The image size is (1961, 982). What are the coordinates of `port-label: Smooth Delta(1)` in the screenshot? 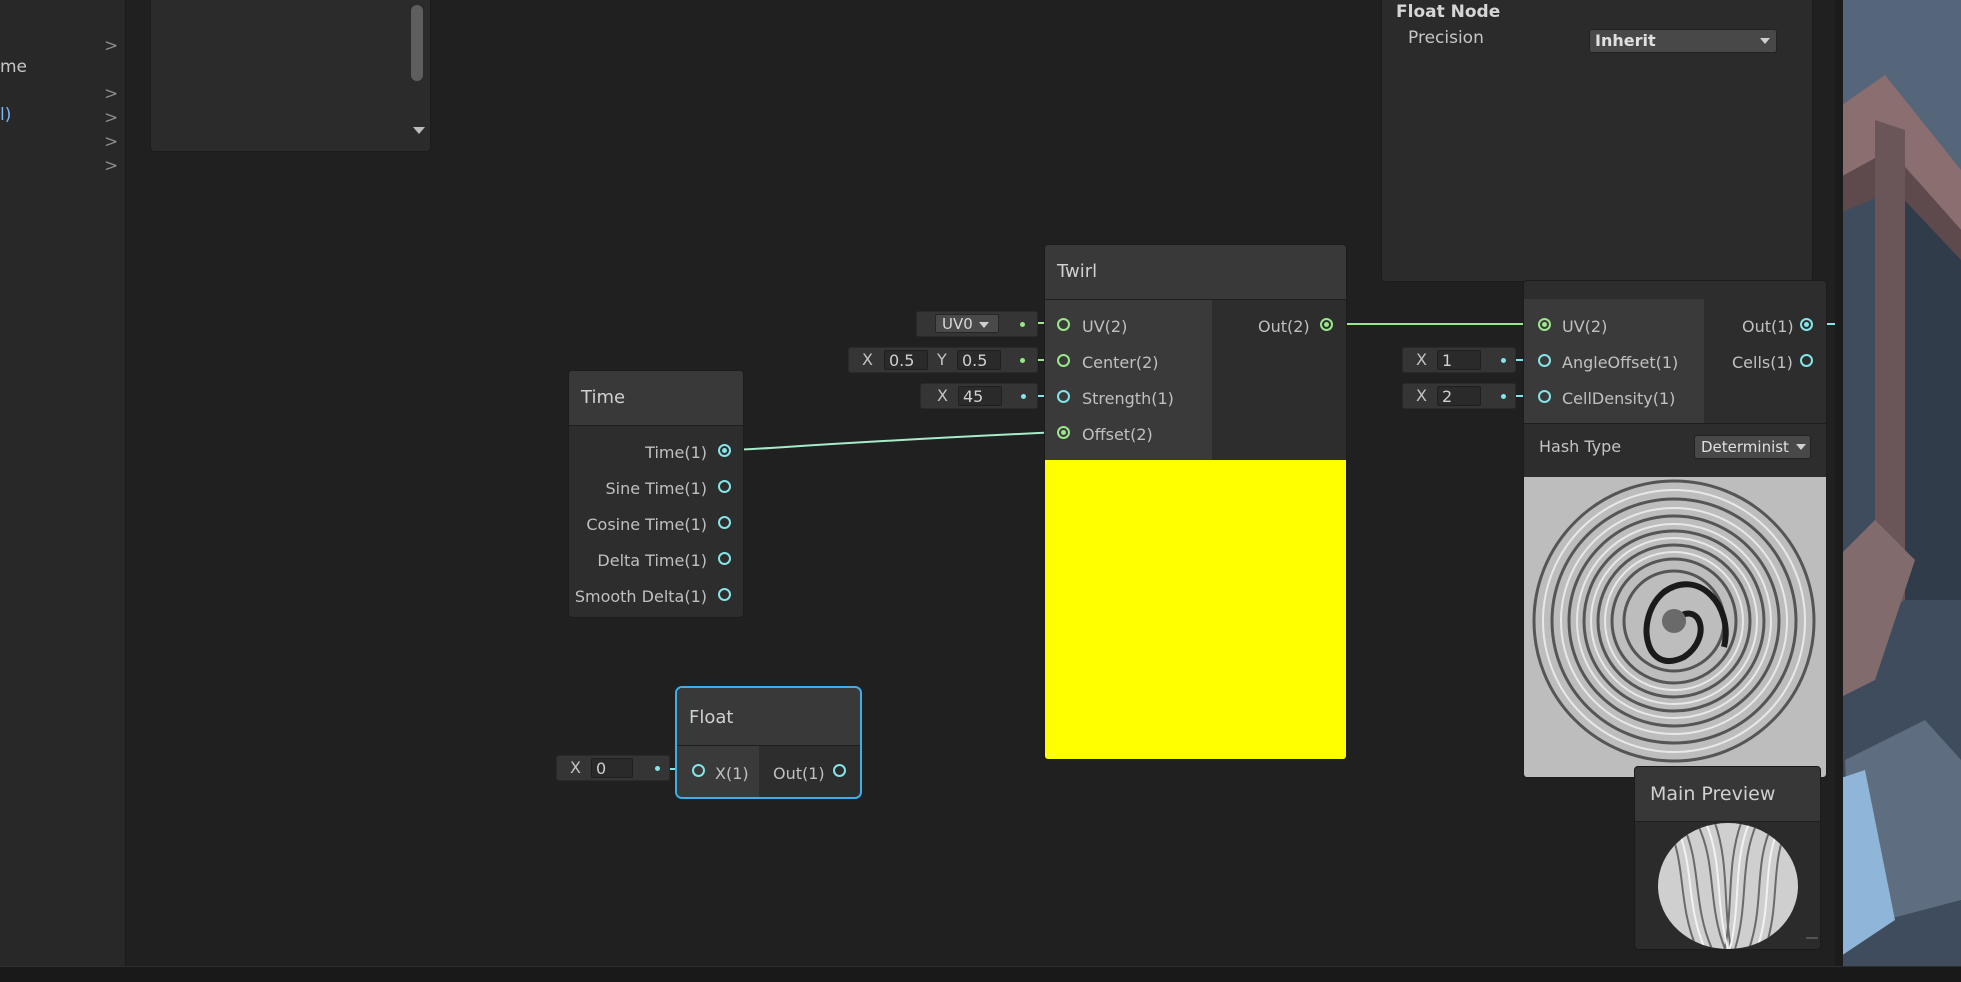 It's located at (640, 596).